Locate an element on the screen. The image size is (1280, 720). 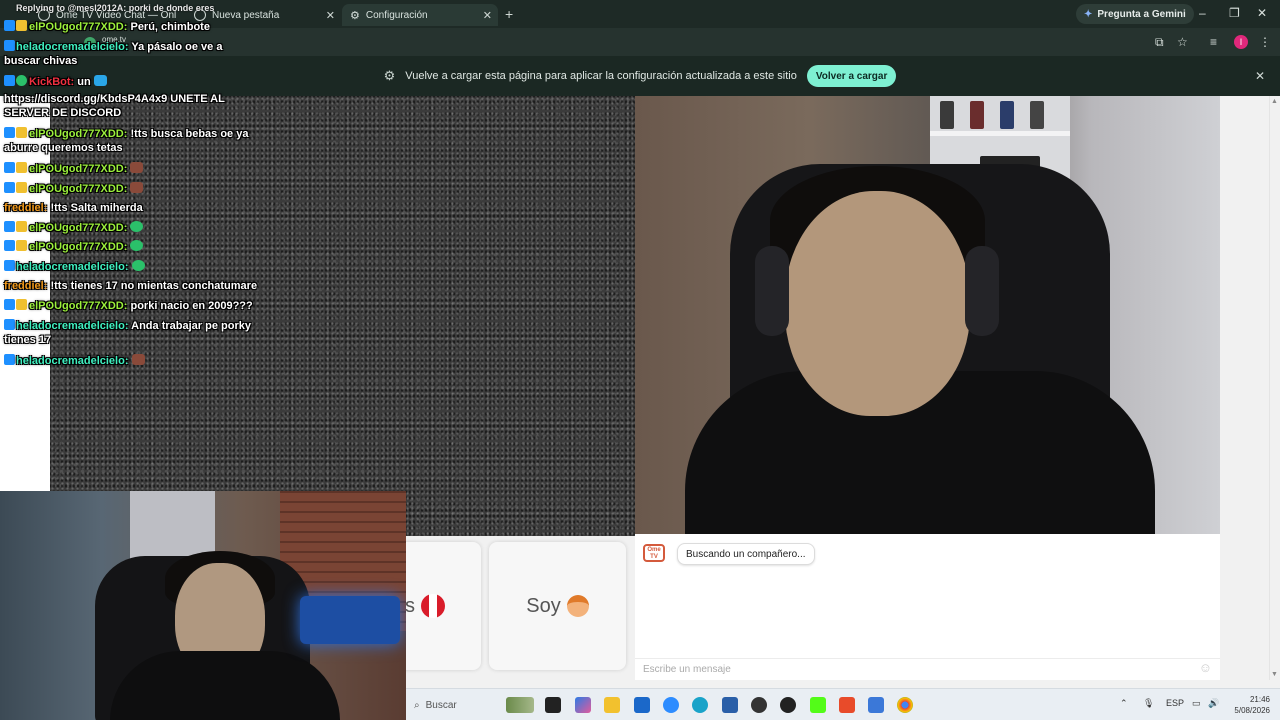
task-view-icon is located at coordinates (553, 705).